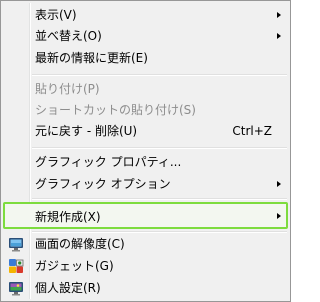 This screenshot has height=302, width=320. I want to click on menu-item-view: 表示(V), so click(145, 15).